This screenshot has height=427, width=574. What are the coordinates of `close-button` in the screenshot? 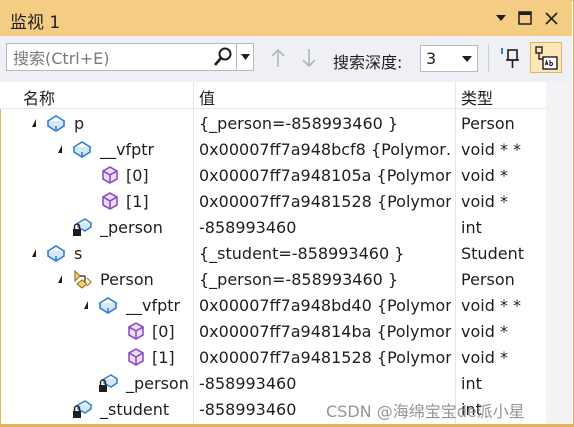 It's located at (551, 18).